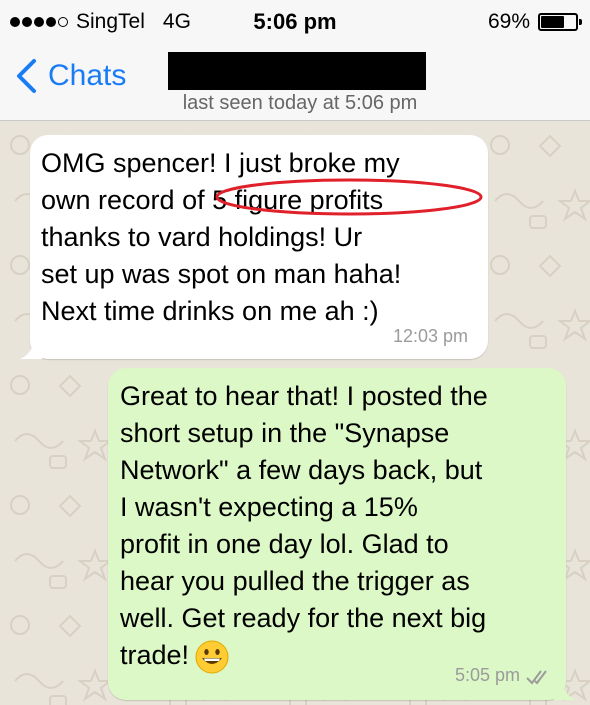 This screenshot has height=705, width=590. I want to click on message-timestamp: 12:03 pm, so click(430, 336).